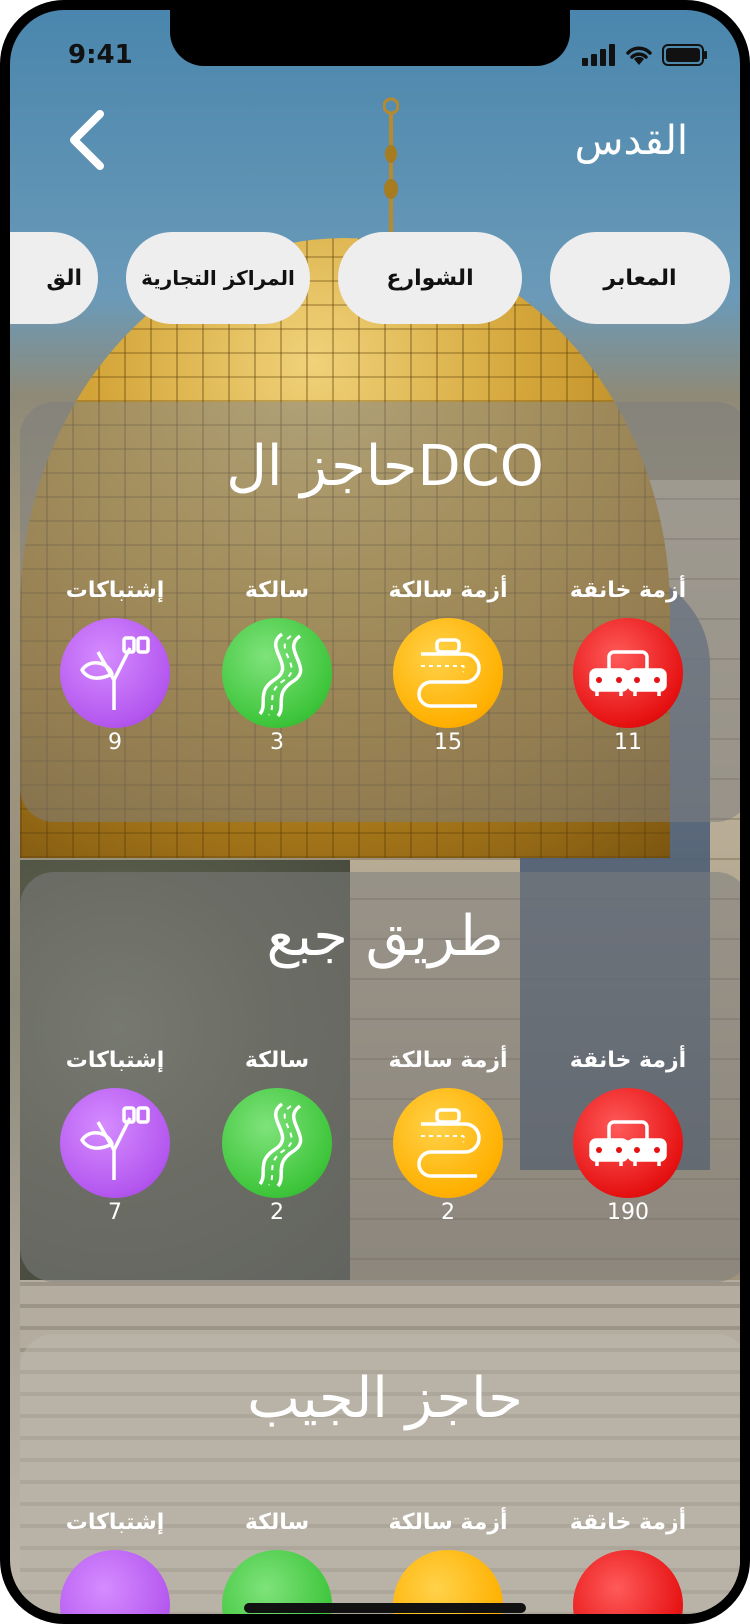  I want to click on status-icons, so click(645, 55).